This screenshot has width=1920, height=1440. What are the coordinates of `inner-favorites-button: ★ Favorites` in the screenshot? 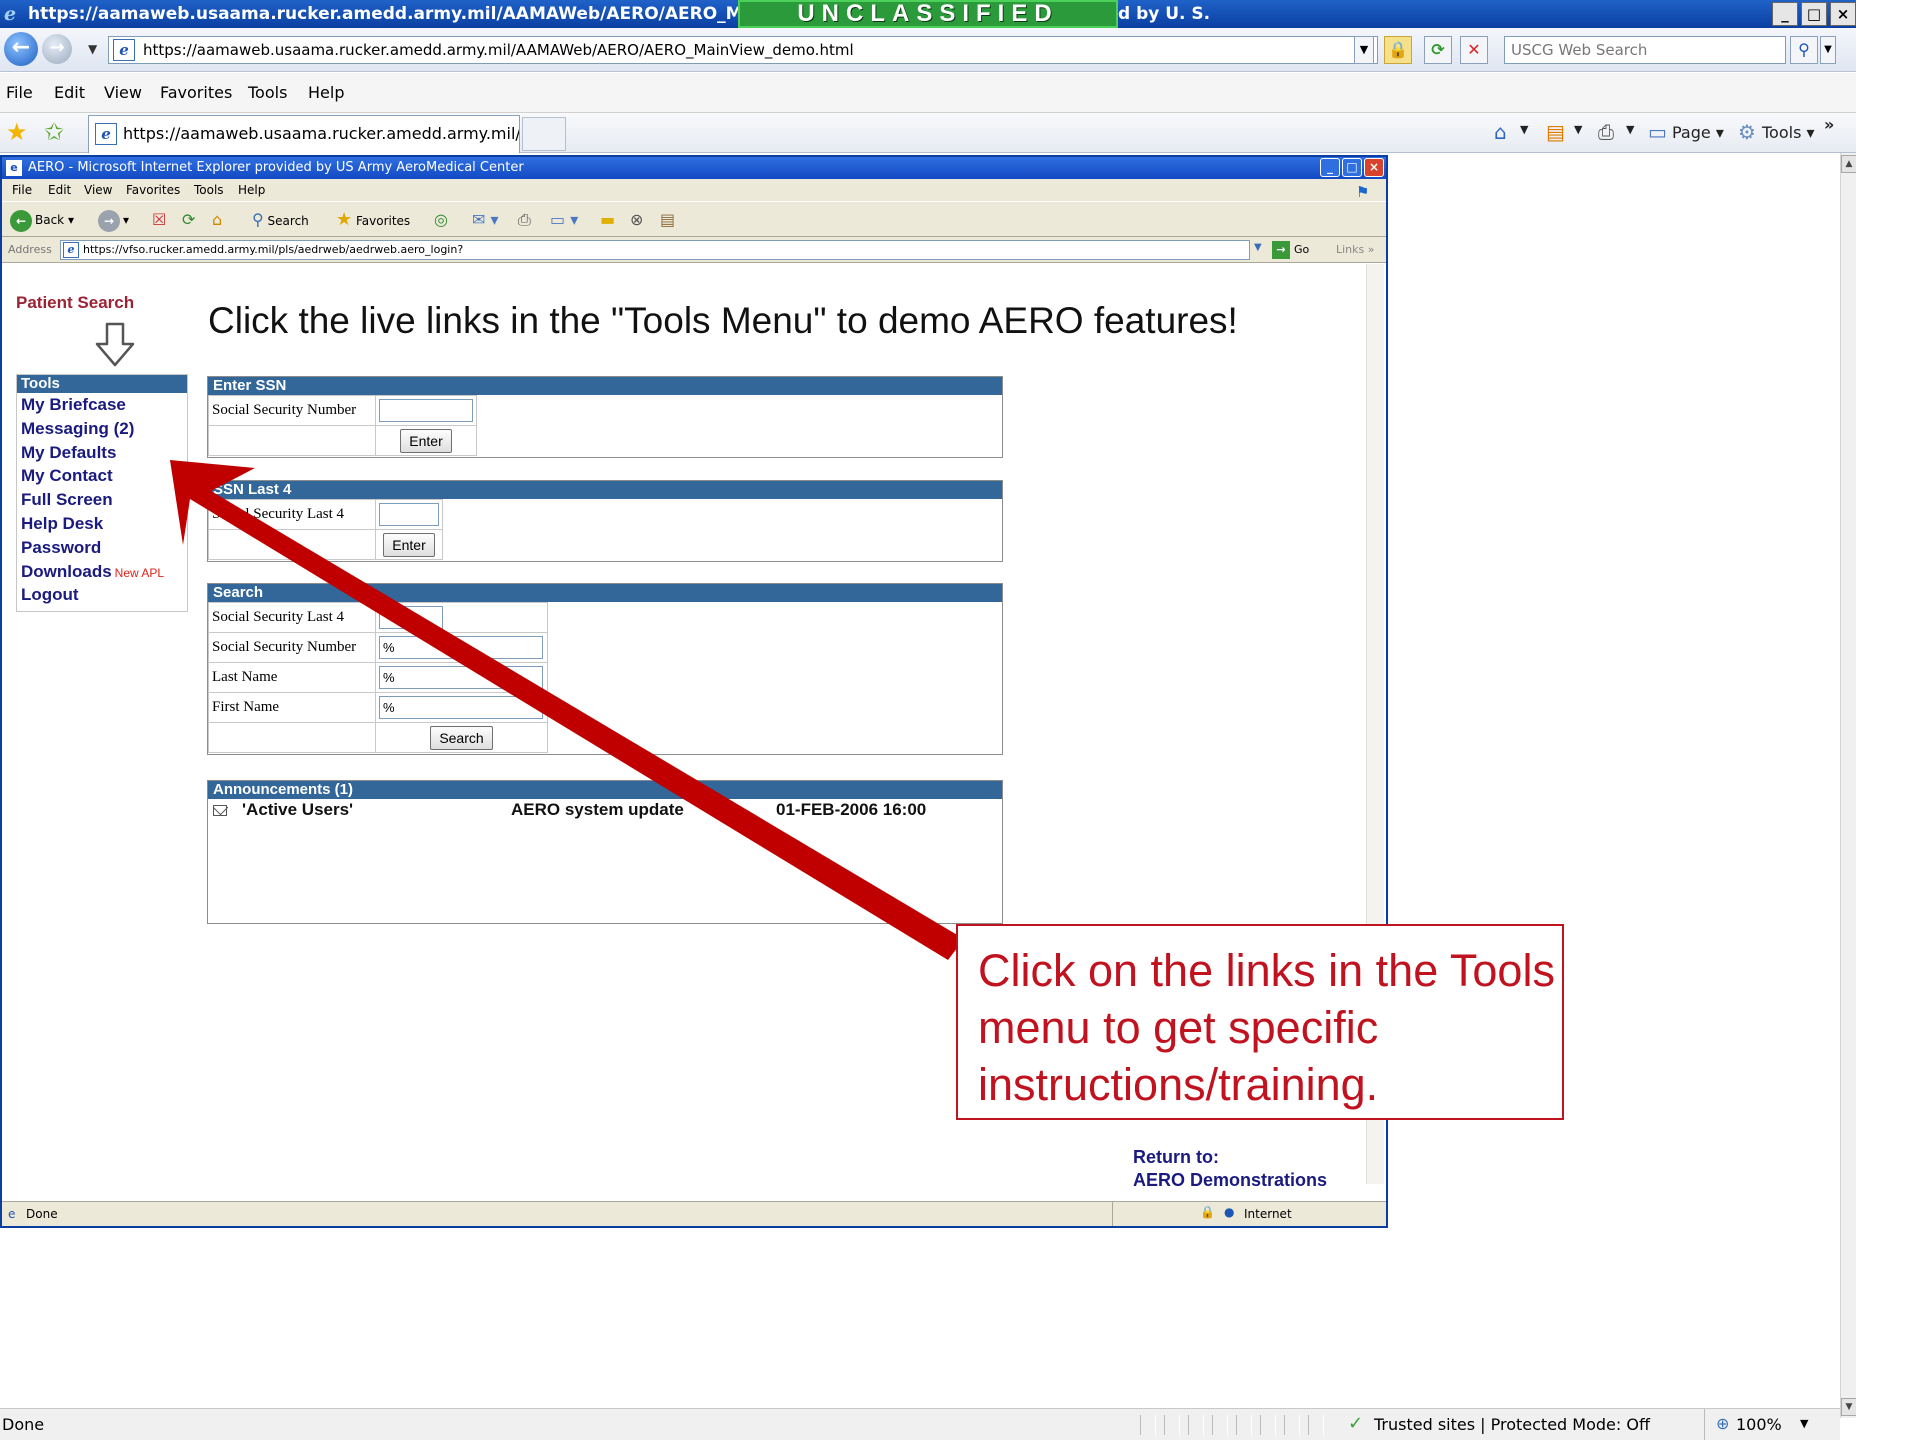 It's located at (373, 220).